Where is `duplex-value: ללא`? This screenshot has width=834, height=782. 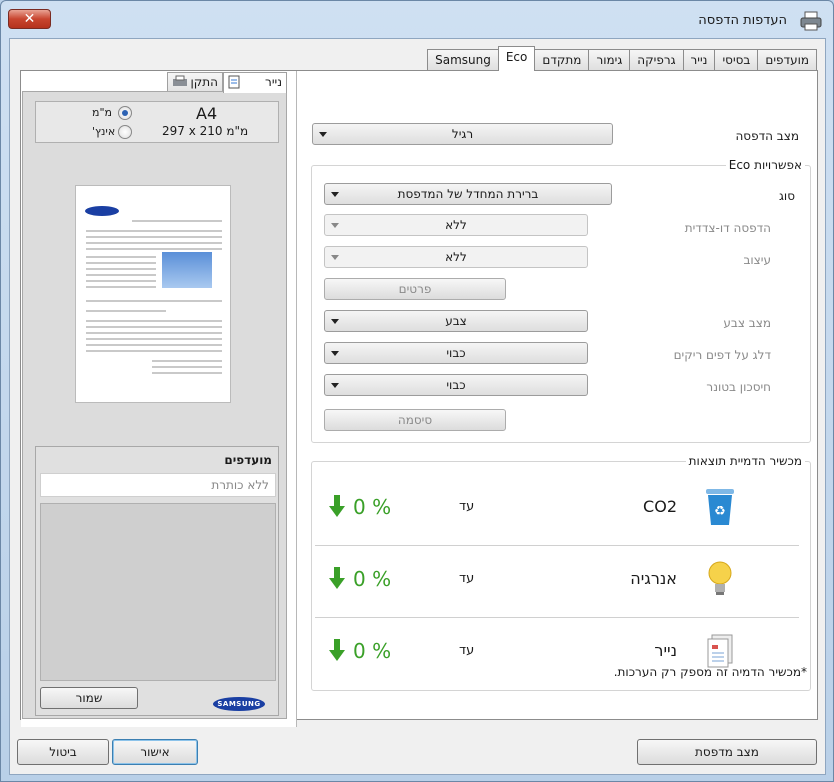
duplex-value: ללא is located at coordinates (456, 225).